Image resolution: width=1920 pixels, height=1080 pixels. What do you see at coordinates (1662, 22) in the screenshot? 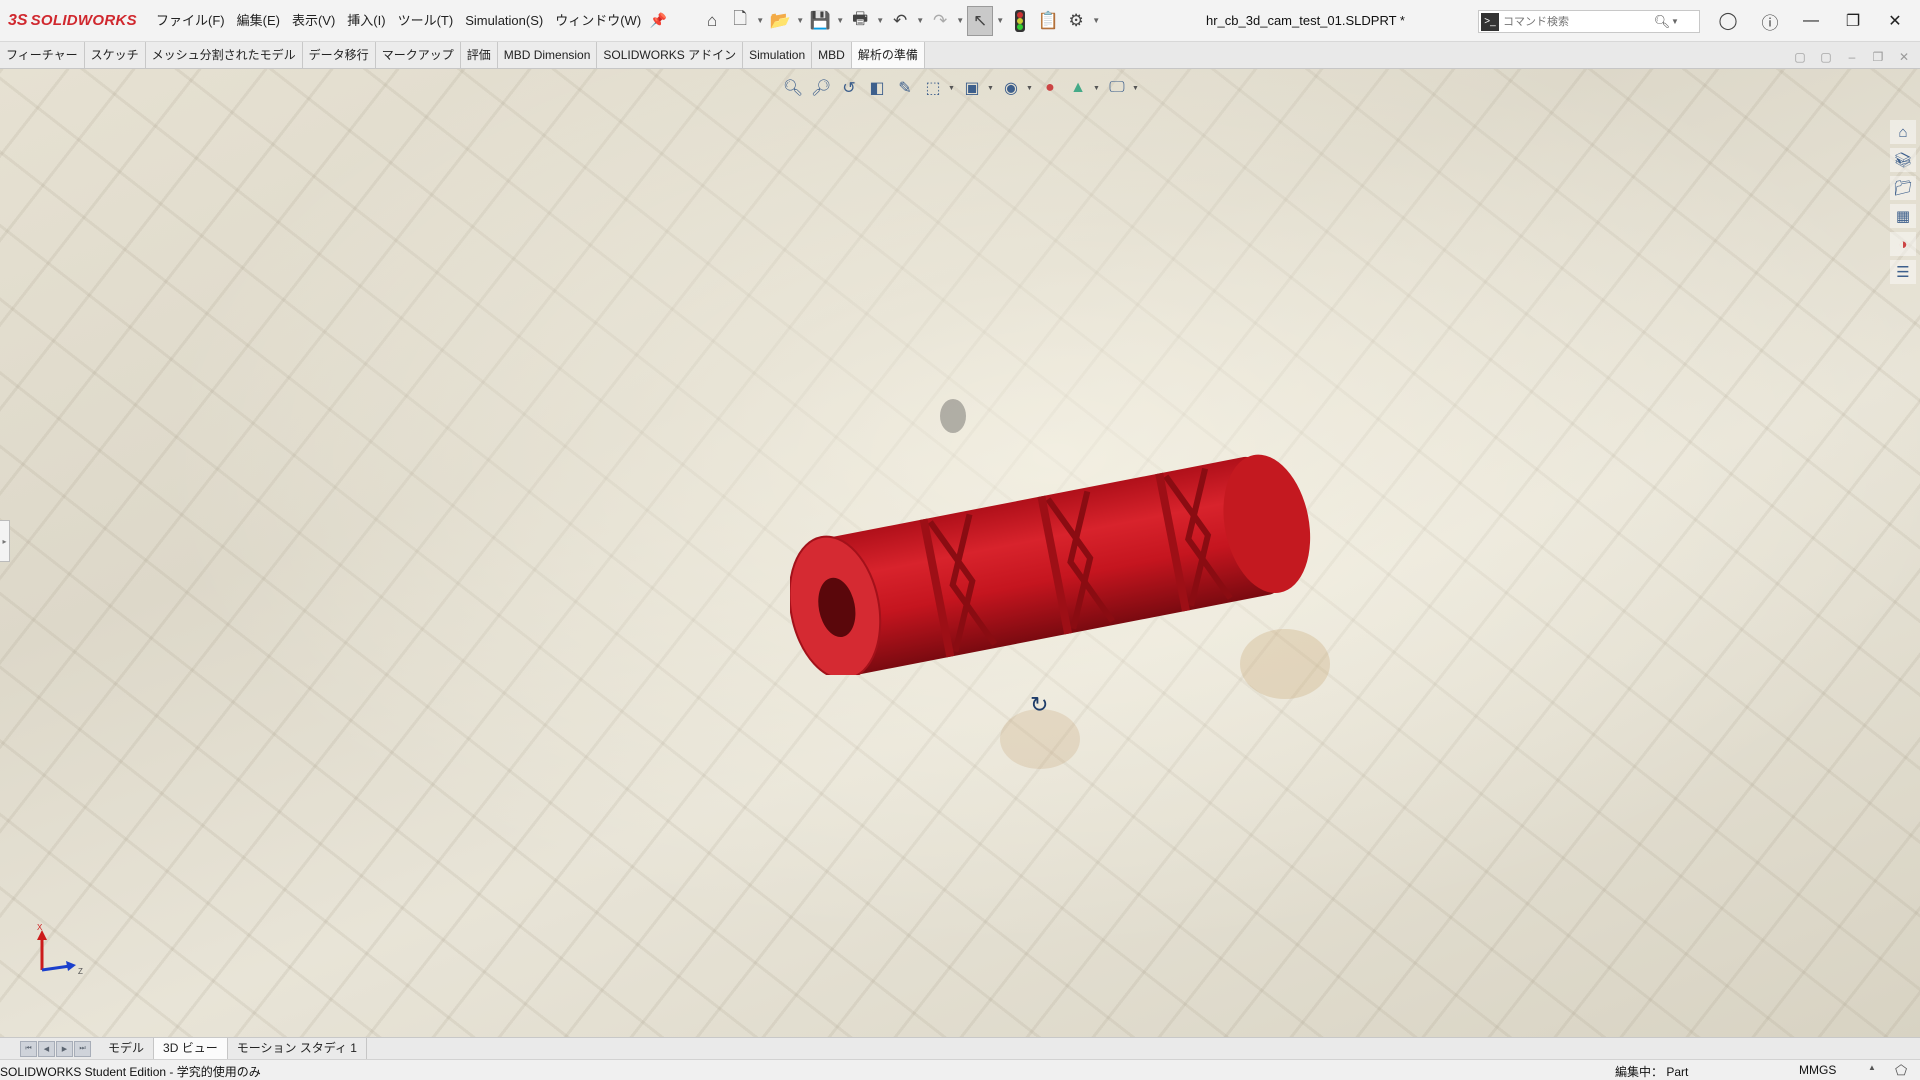
I see `search-icon: 🔍︎` at bounding box center [1662, 22].